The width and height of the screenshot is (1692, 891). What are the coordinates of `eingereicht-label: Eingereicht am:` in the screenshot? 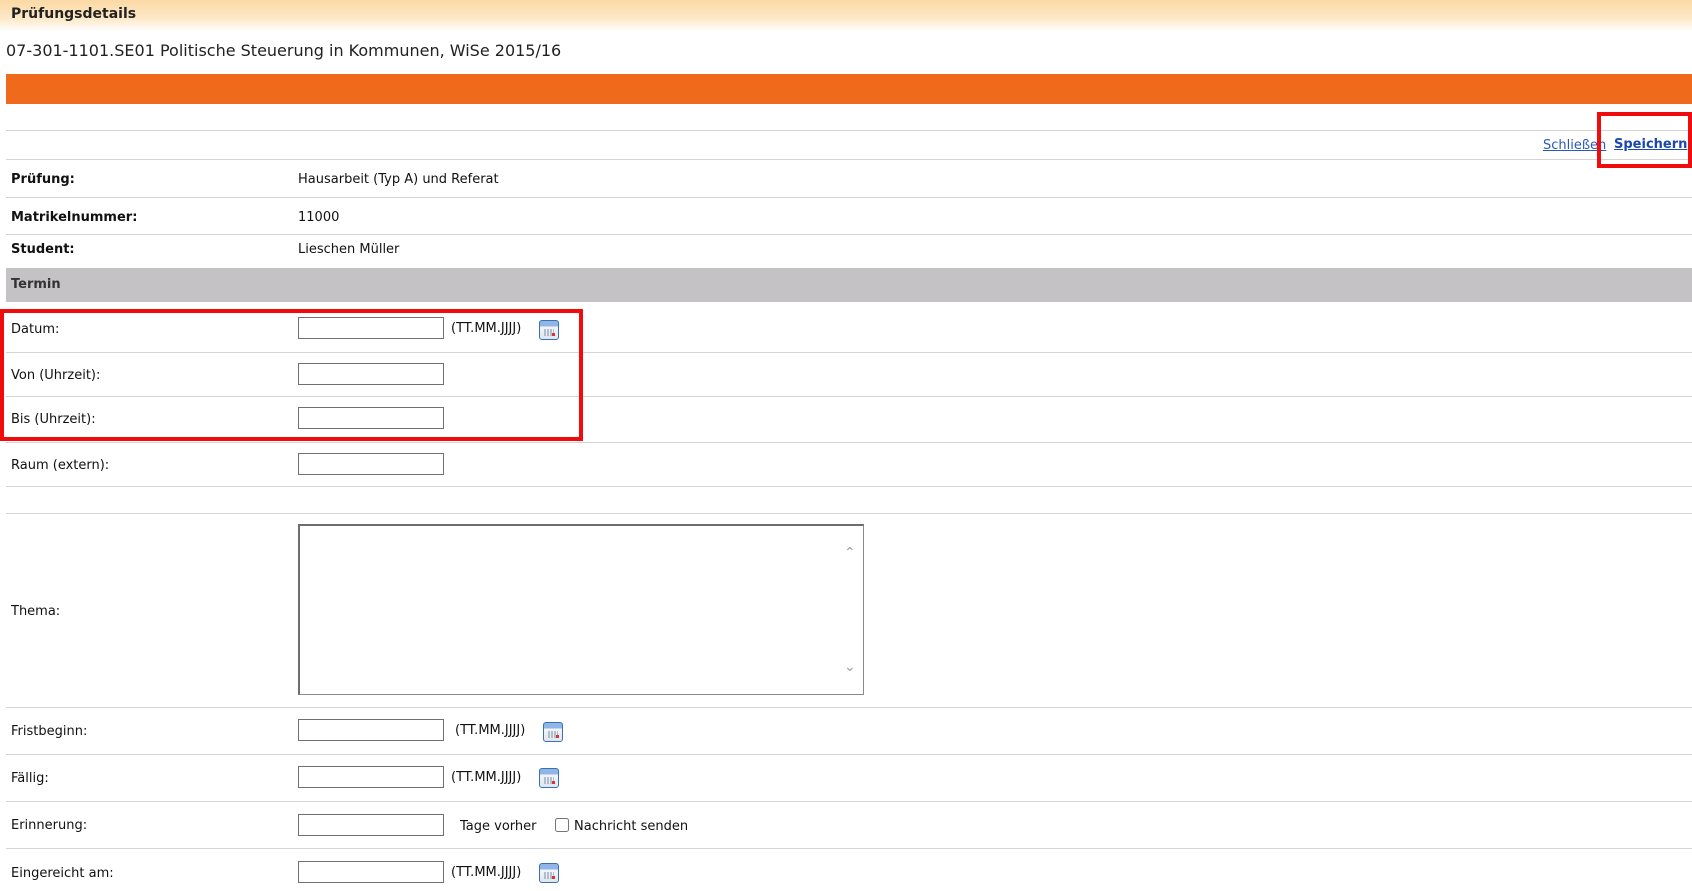 It's located at (62, 873).